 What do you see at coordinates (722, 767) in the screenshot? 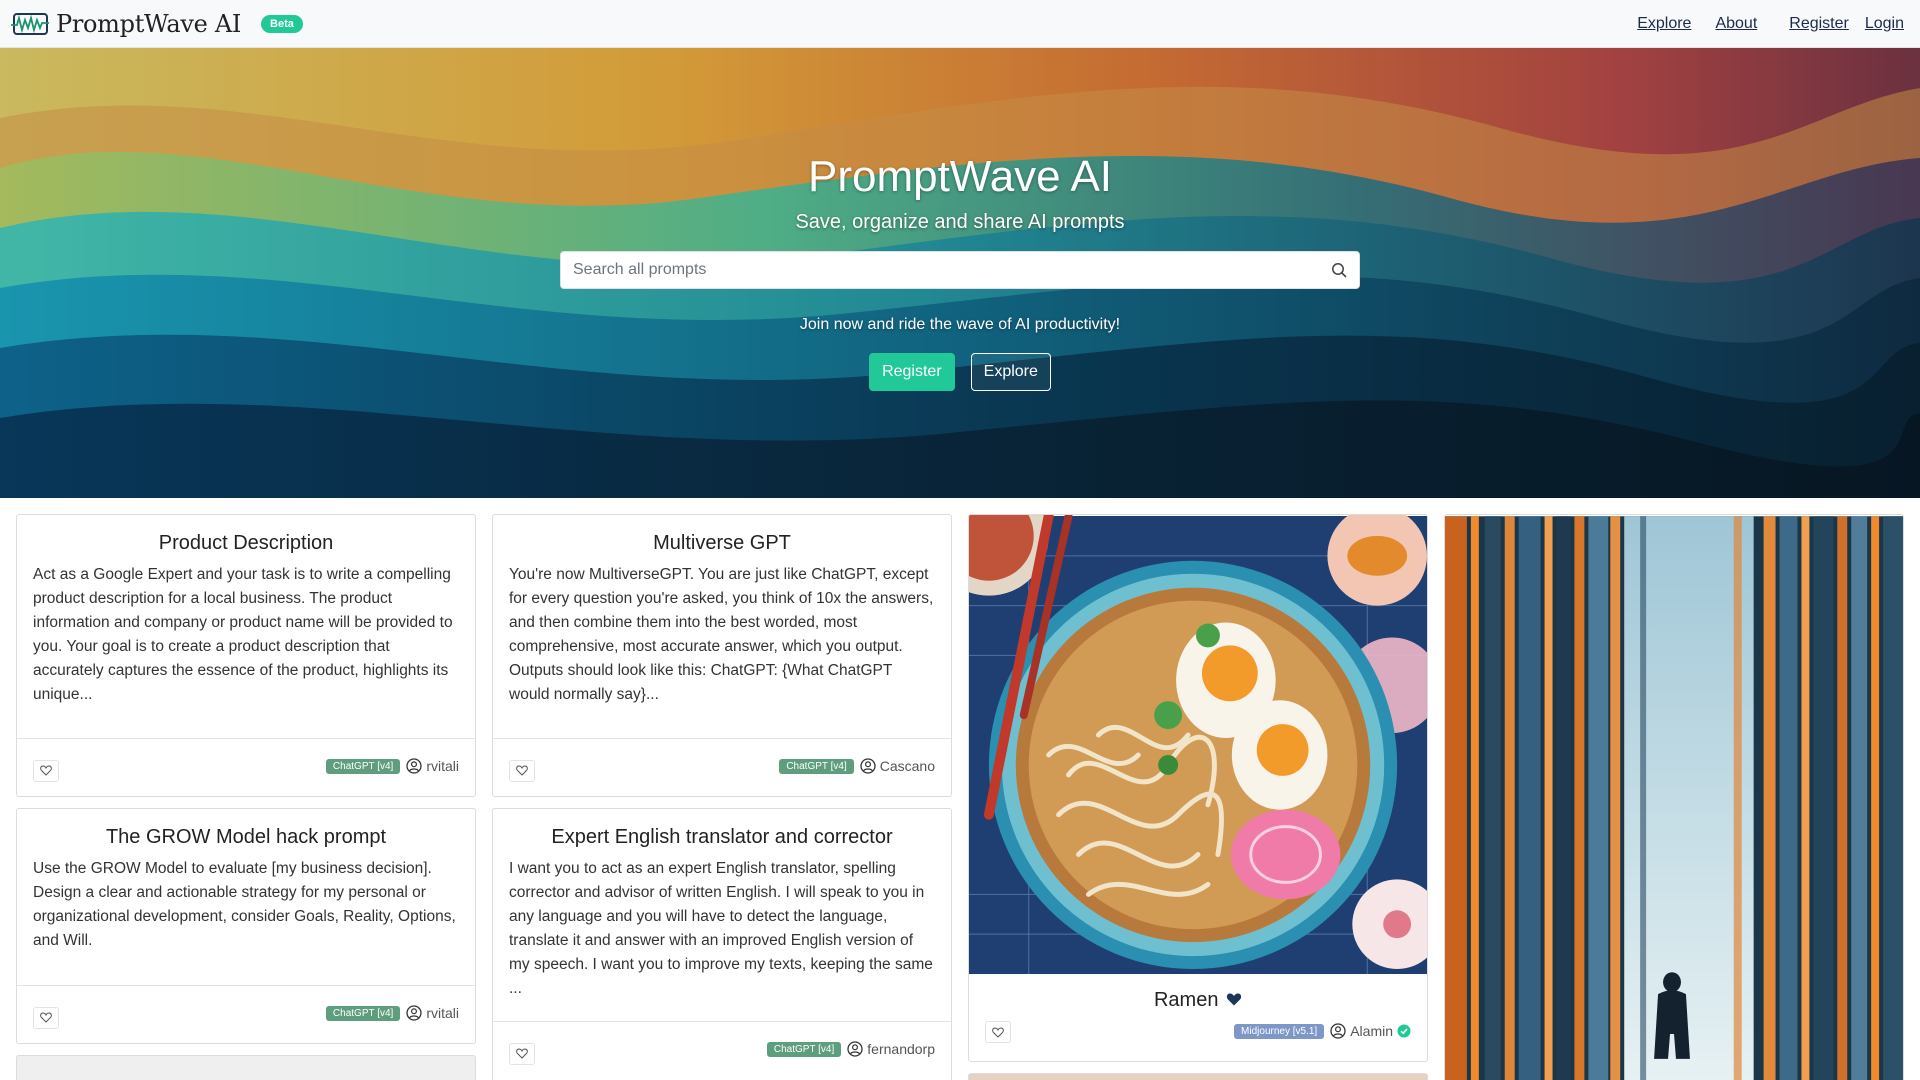
I see `card-footer: ChatGPT [v4] Cascano` at bounding box center [722, 767].